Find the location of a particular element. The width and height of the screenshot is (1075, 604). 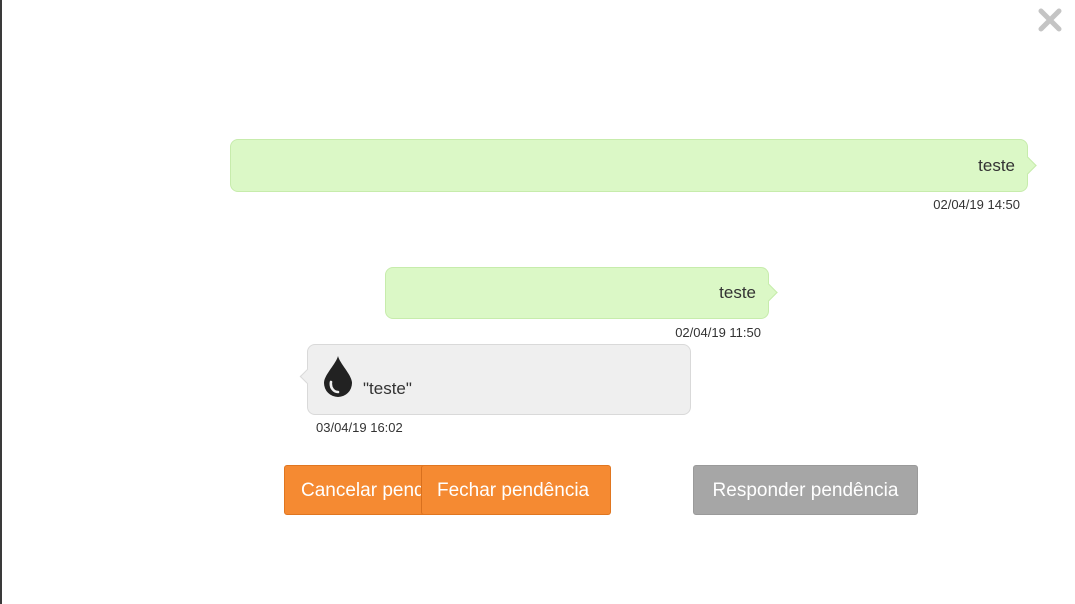

cancel-pending-button: Cancelar pendência is located at coordinates (364, 490).